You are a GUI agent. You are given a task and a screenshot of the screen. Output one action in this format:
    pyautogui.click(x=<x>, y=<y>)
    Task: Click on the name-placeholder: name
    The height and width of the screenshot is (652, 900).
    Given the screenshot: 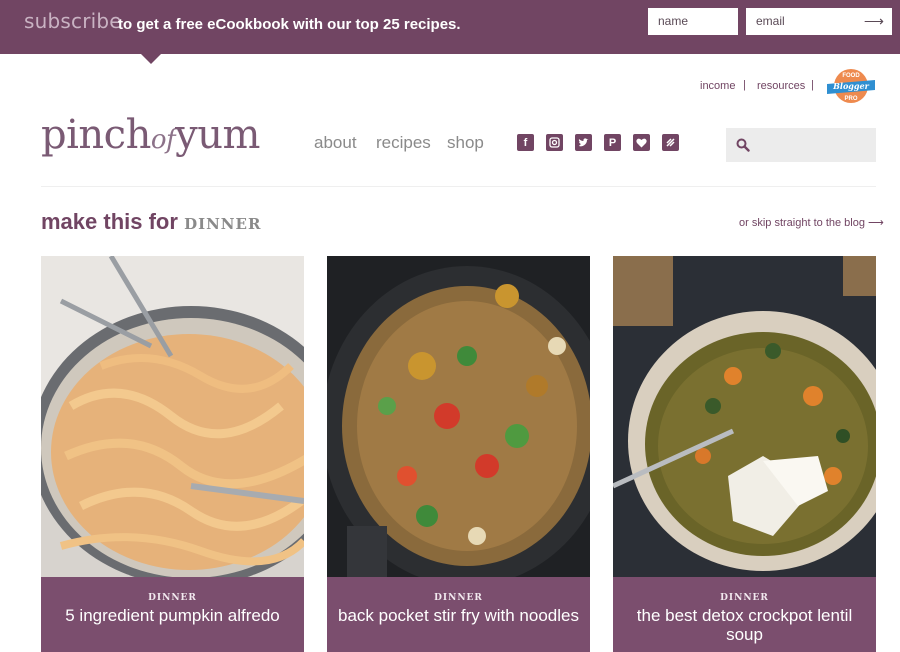 What is the action you would take?
    pyautogui.click(x=673, y=21)
    